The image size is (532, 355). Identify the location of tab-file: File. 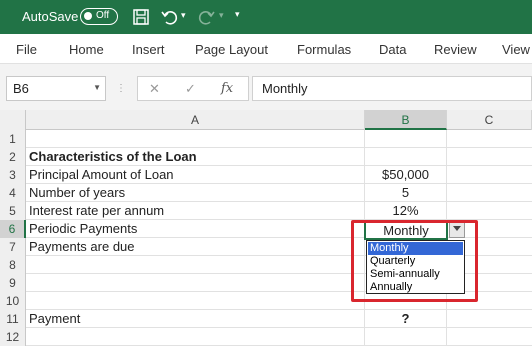
(26, 49).